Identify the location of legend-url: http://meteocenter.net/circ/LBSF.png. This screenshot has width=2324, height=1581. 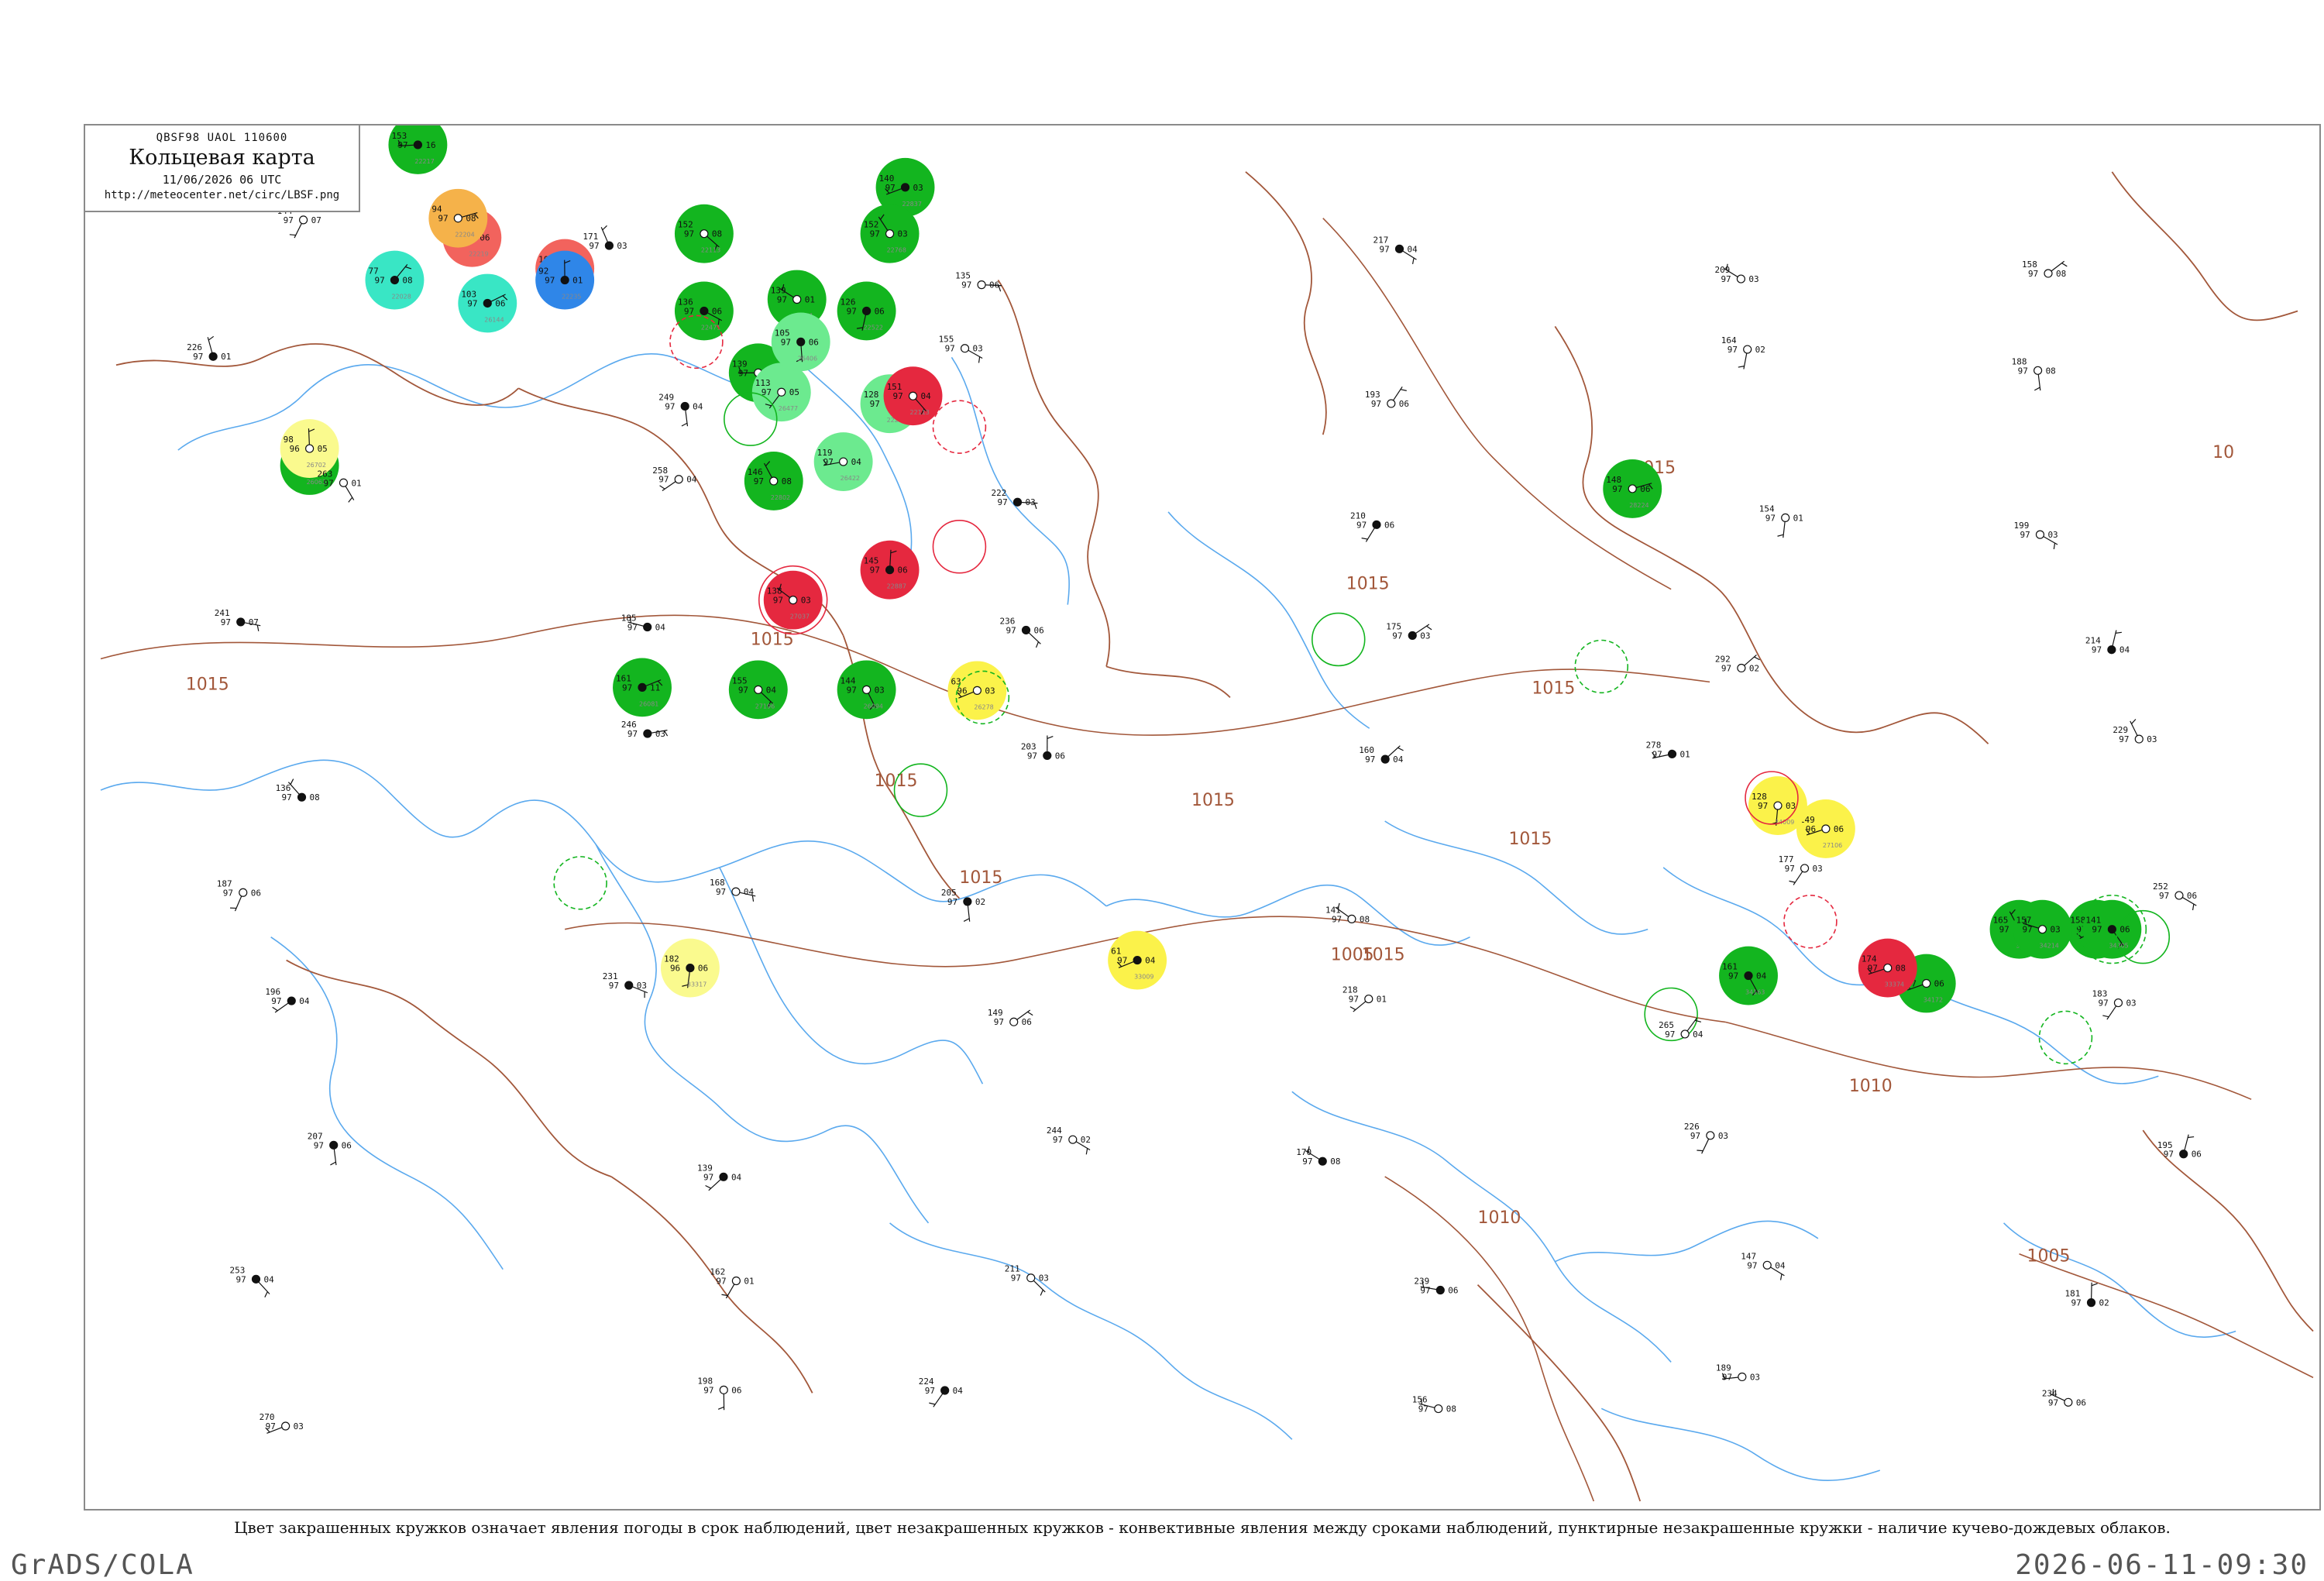
(222, 195).